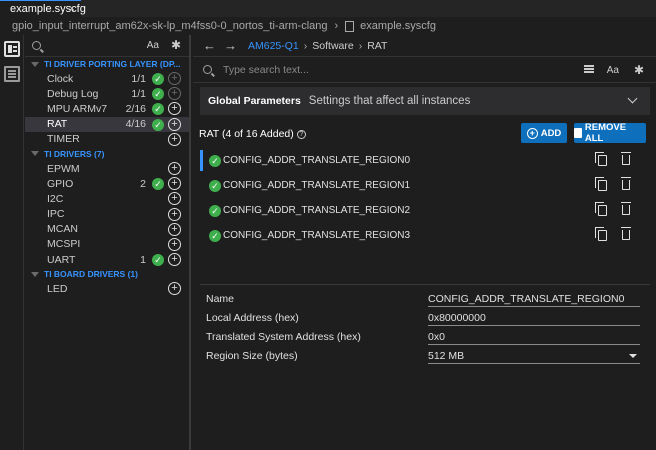 The width and height of the screenshot is (656, 450). I want to click on sidebar-item-mpu-armv7: MPU ARMv7 2/16 ✓ +, so click(107, 108).